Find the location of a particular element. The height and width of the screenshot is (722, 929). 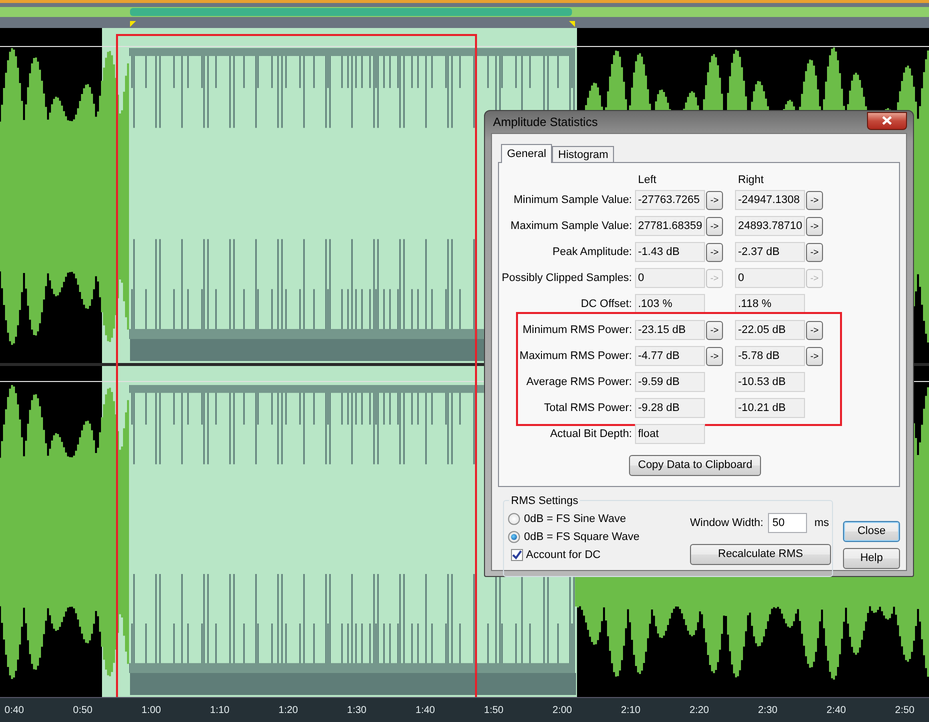

value-field: -2.37 dB is located at coordinates (770, 252).